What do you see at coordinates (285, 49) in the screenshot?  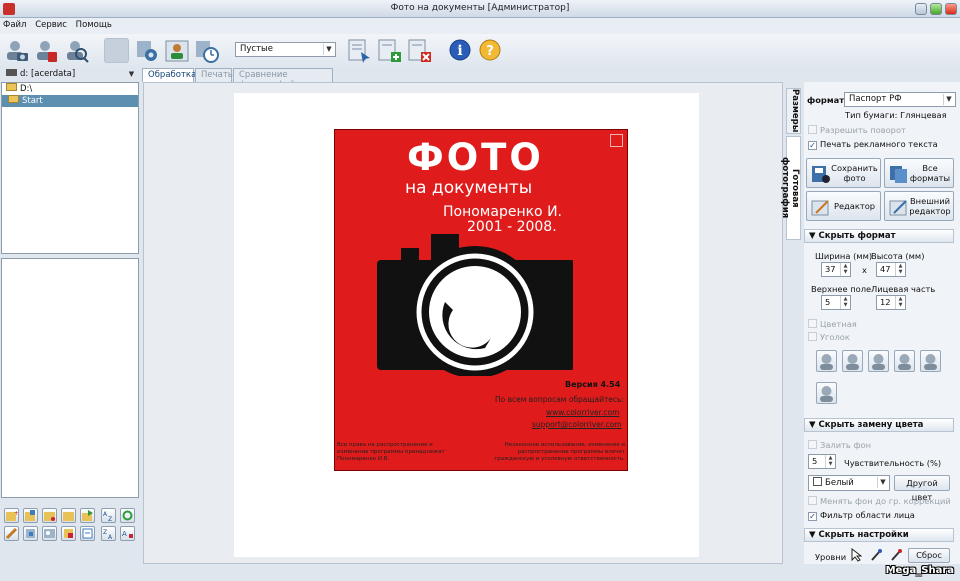 I see `filter-combo: Пустые ▼` at bounding box center [285, 49].